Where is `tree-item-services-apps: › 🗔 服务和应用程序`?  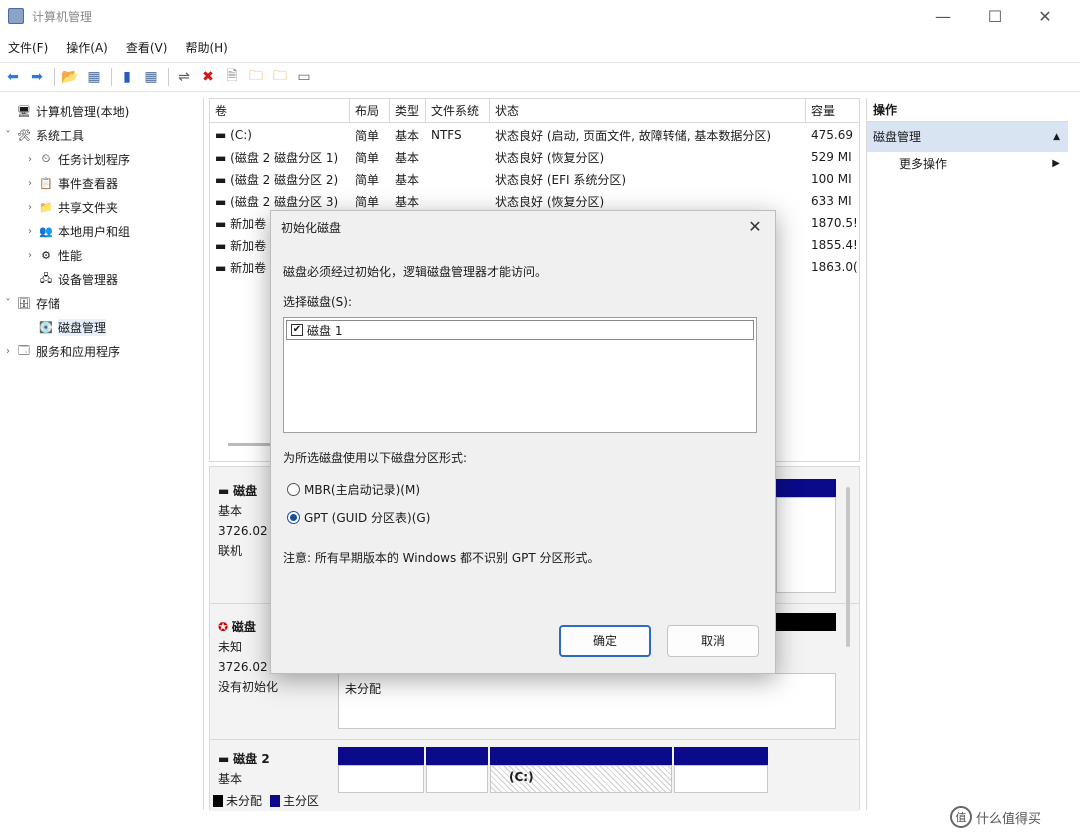
tree-item-services-apps: › 🗔 服务和应用程序 is located at coordinates (61, 351).